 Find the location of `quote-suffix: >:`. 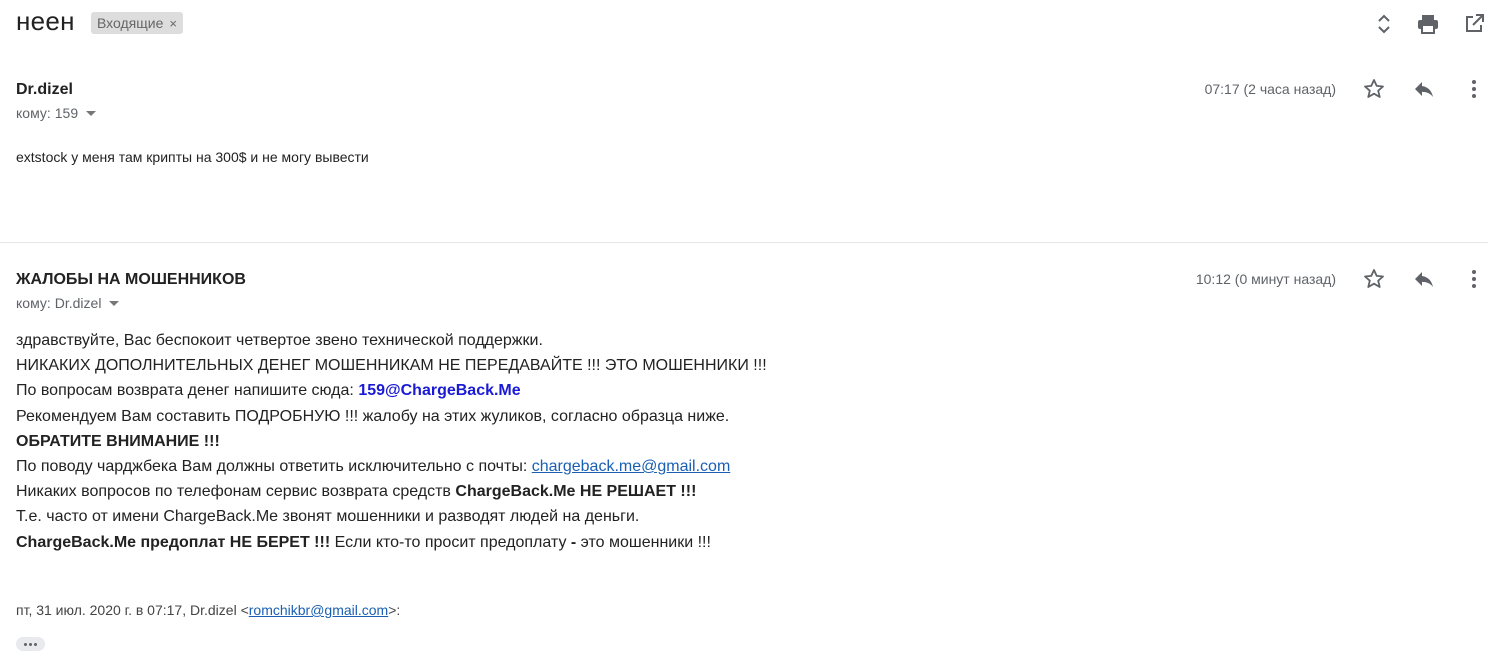

quote-suffix: >: is located at coordinates (394, 610).